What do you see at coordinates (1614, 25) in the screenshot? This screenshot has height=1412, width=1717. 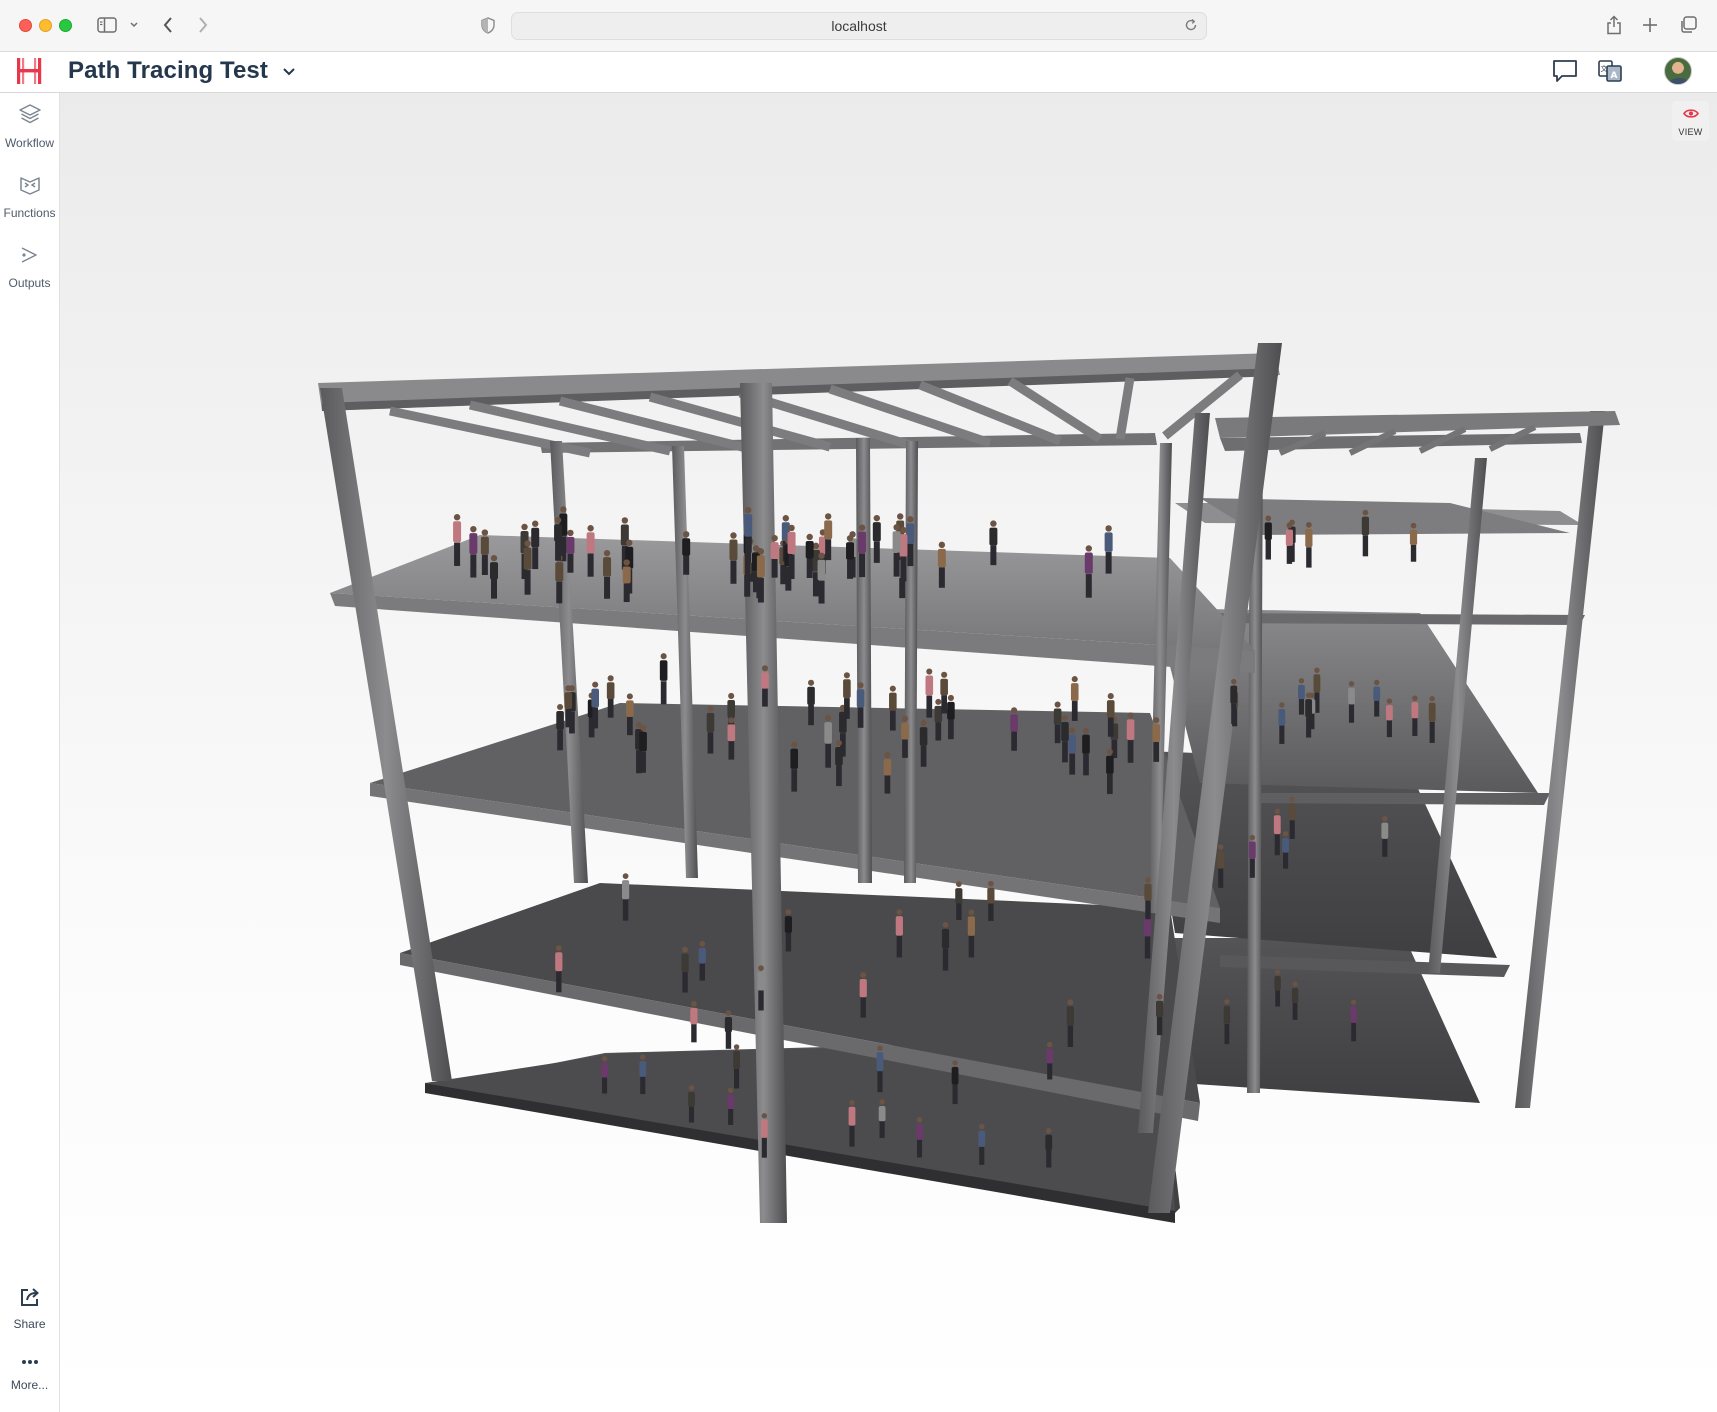 I see `share-sheet-icon` at bounding box center [1614, 25].